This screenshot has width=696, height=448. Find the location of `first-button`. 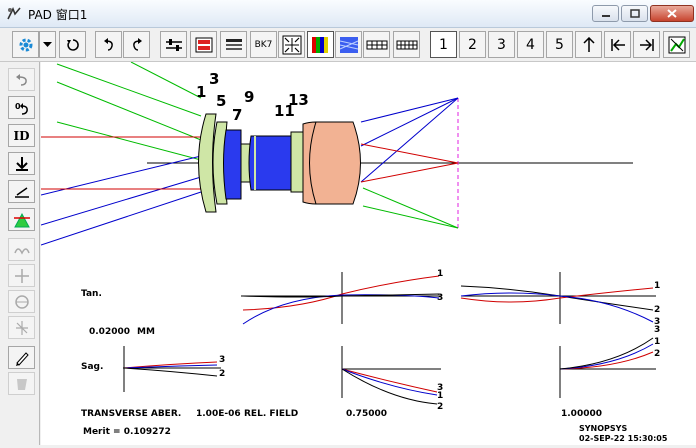

first-button is located at coordinates (617, 44).